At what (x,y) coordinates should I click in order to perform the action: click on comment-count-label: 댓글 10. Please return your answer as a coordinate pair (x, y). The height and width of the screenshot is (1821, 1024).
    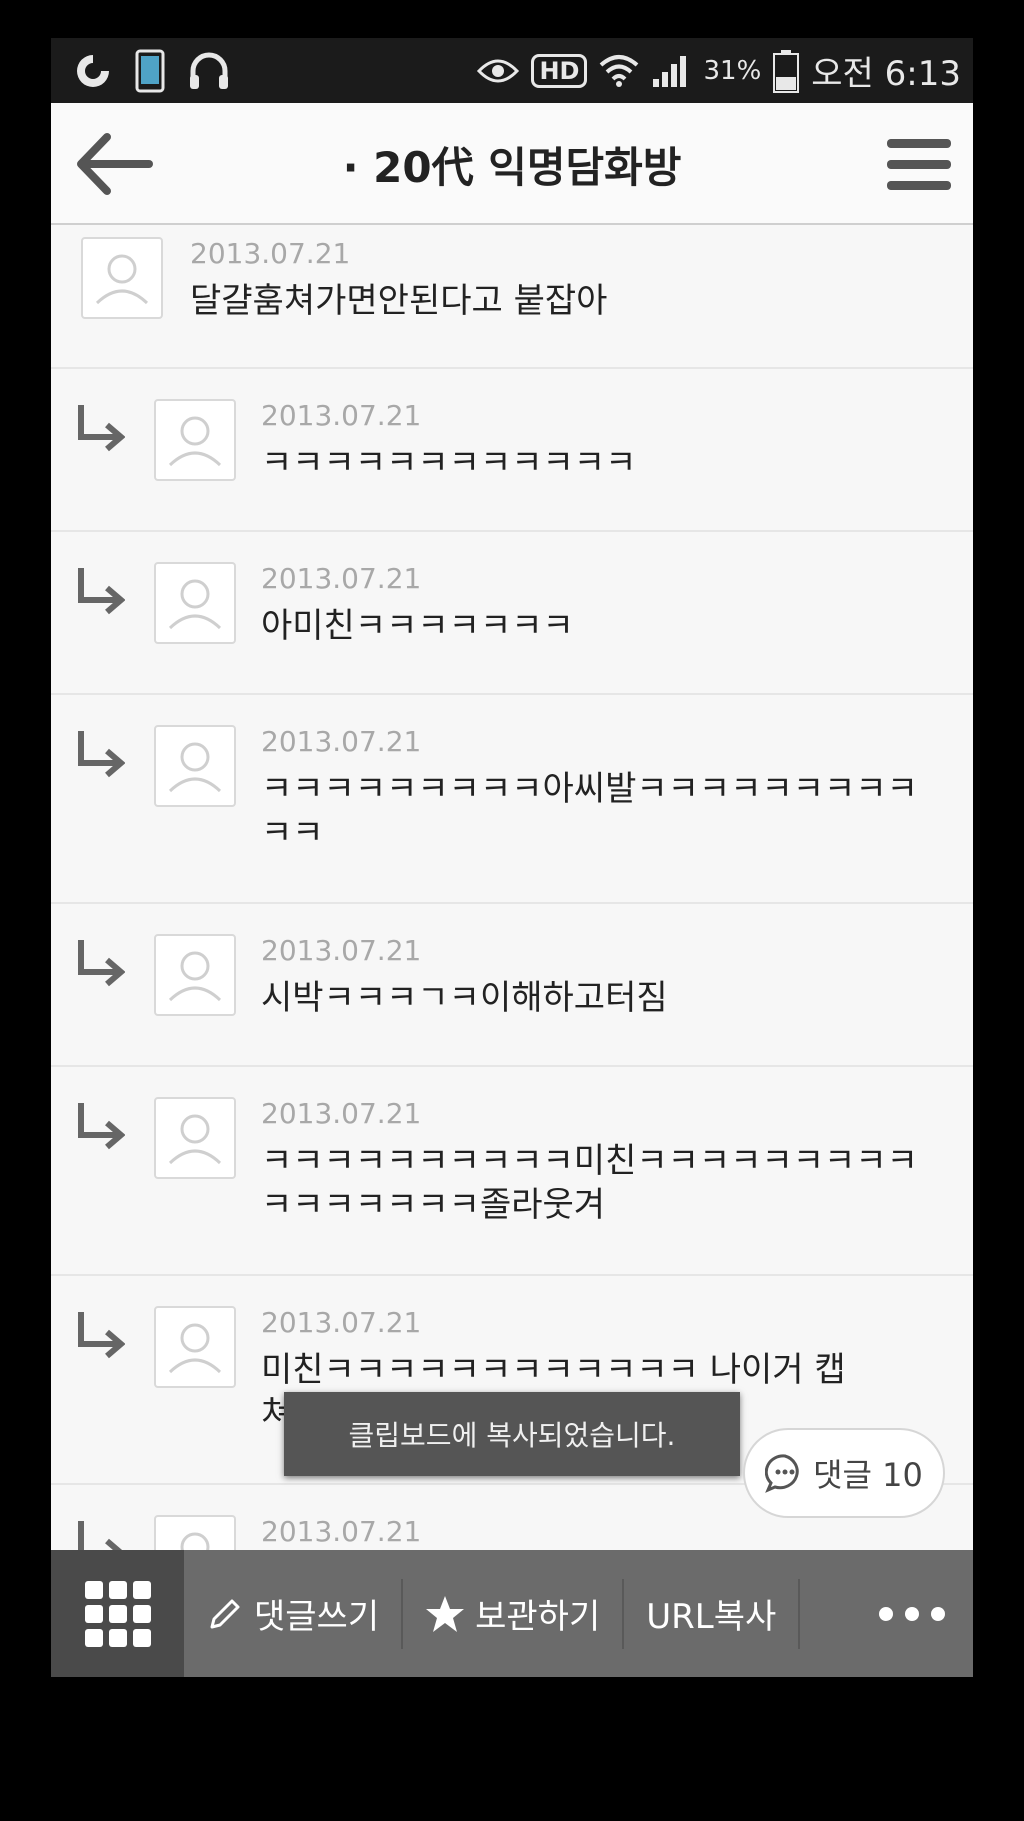
    Looking at the image, I should click on (868, 1475).